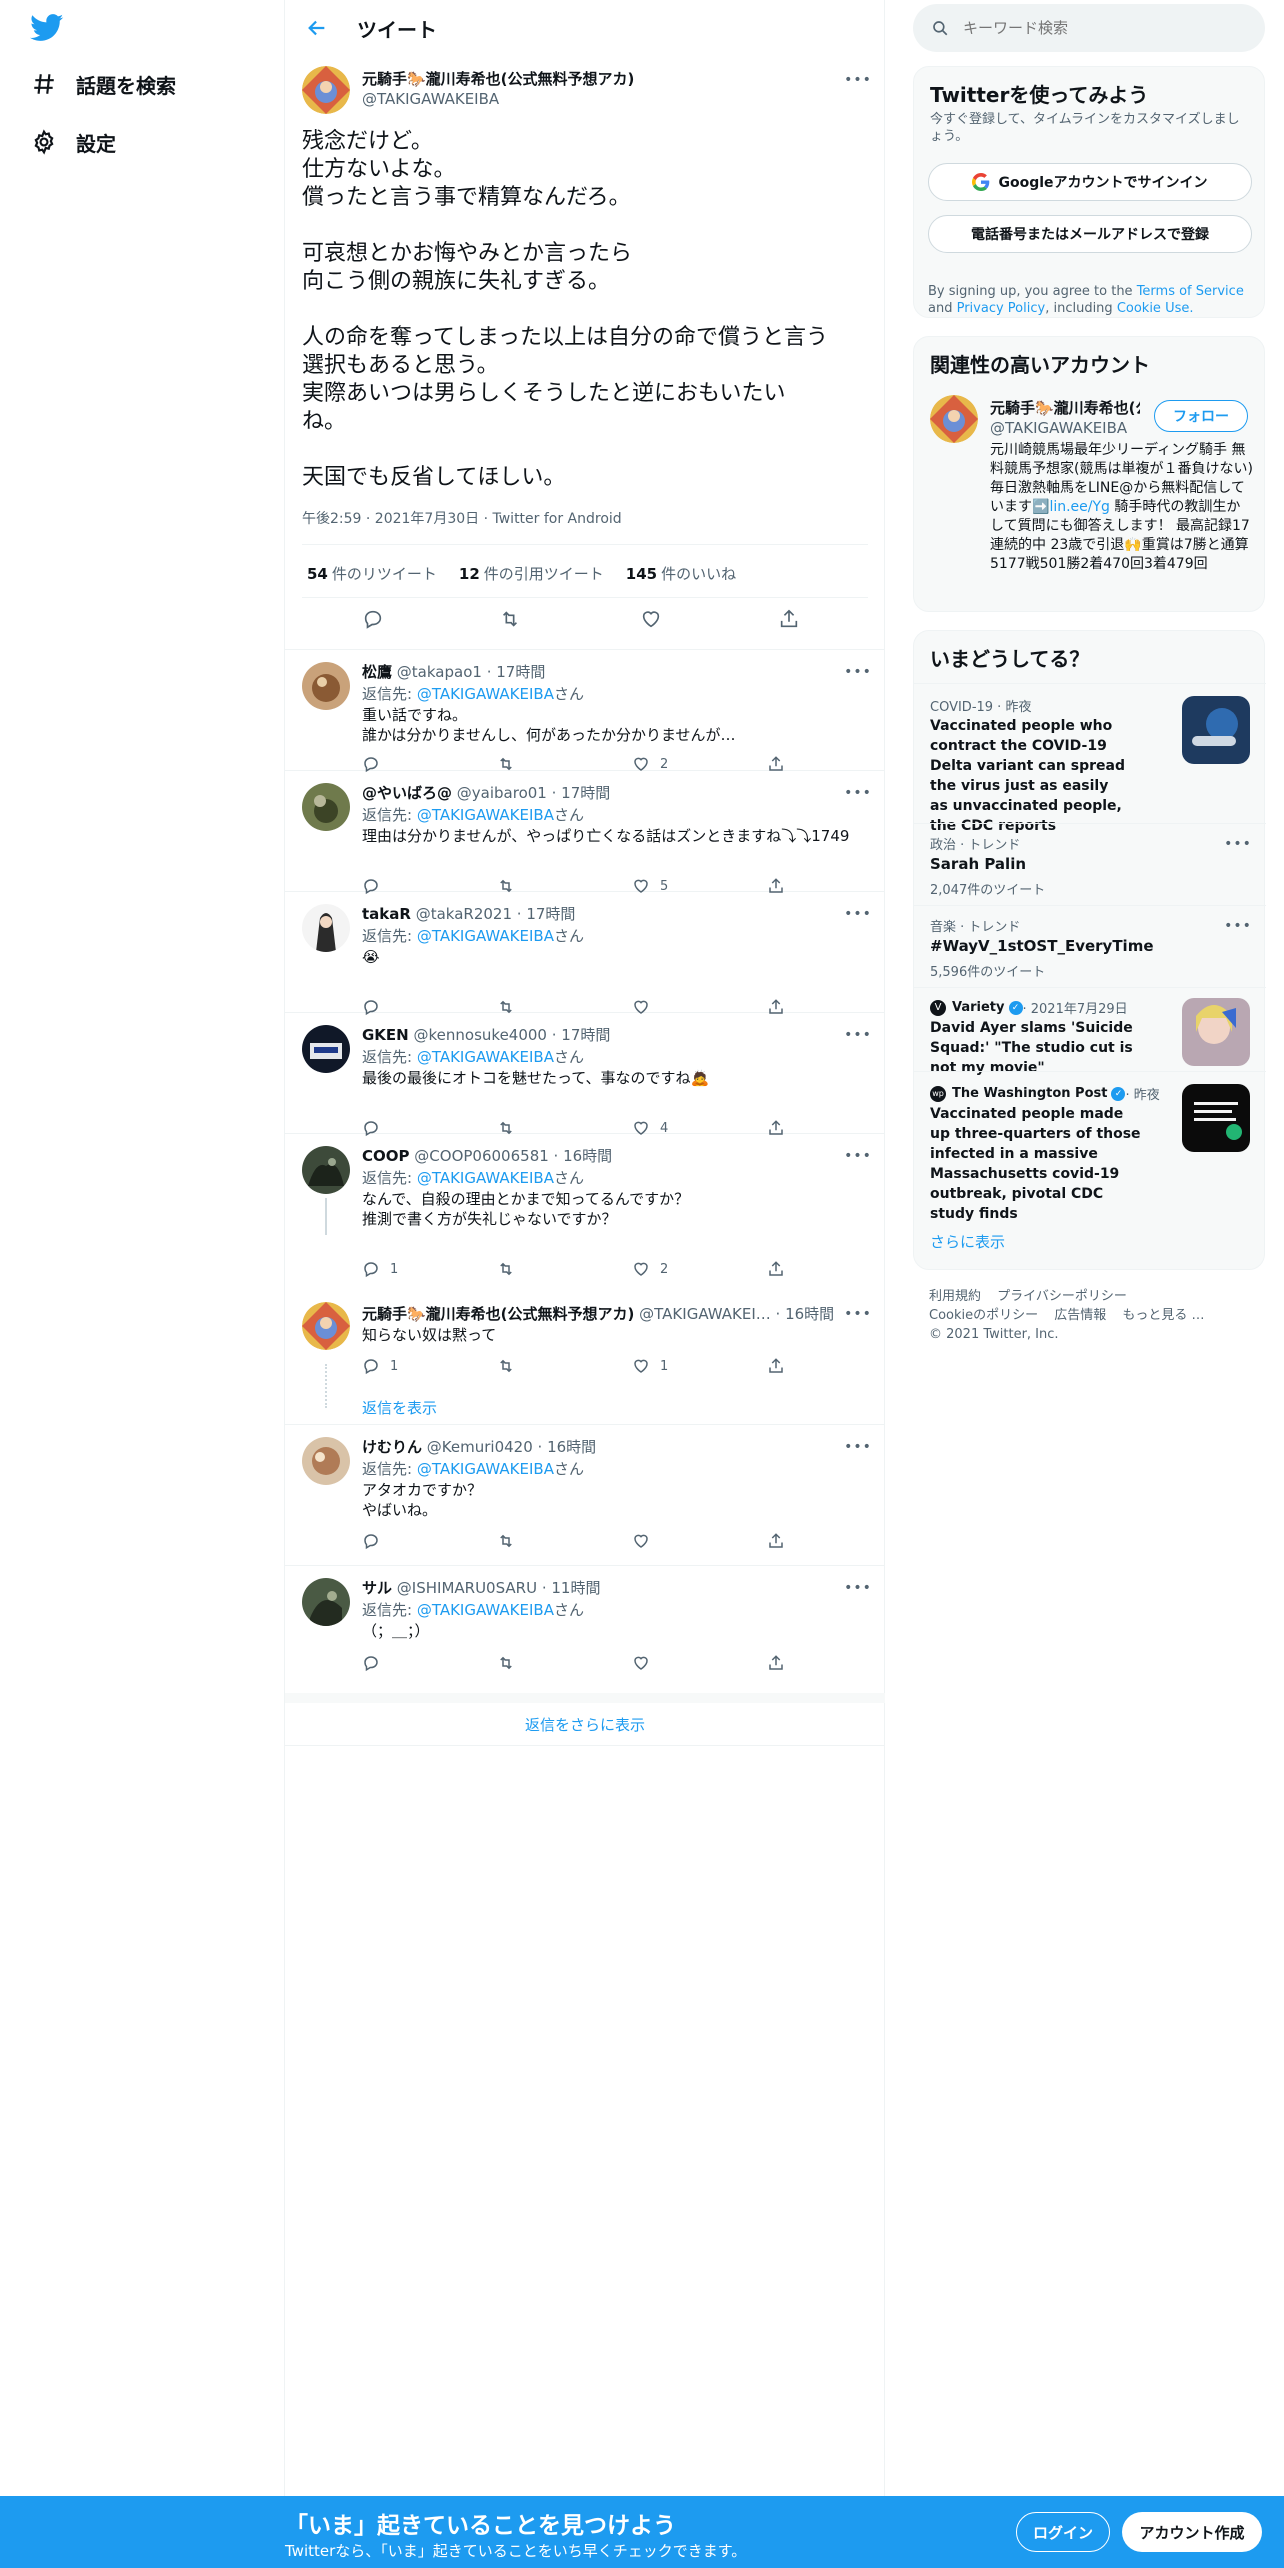 Image resolution: width=1284 pixels, height=2568 pixels. I want to click on show-more-replies-button: 返信をさらに表示, so click(585, 1719).